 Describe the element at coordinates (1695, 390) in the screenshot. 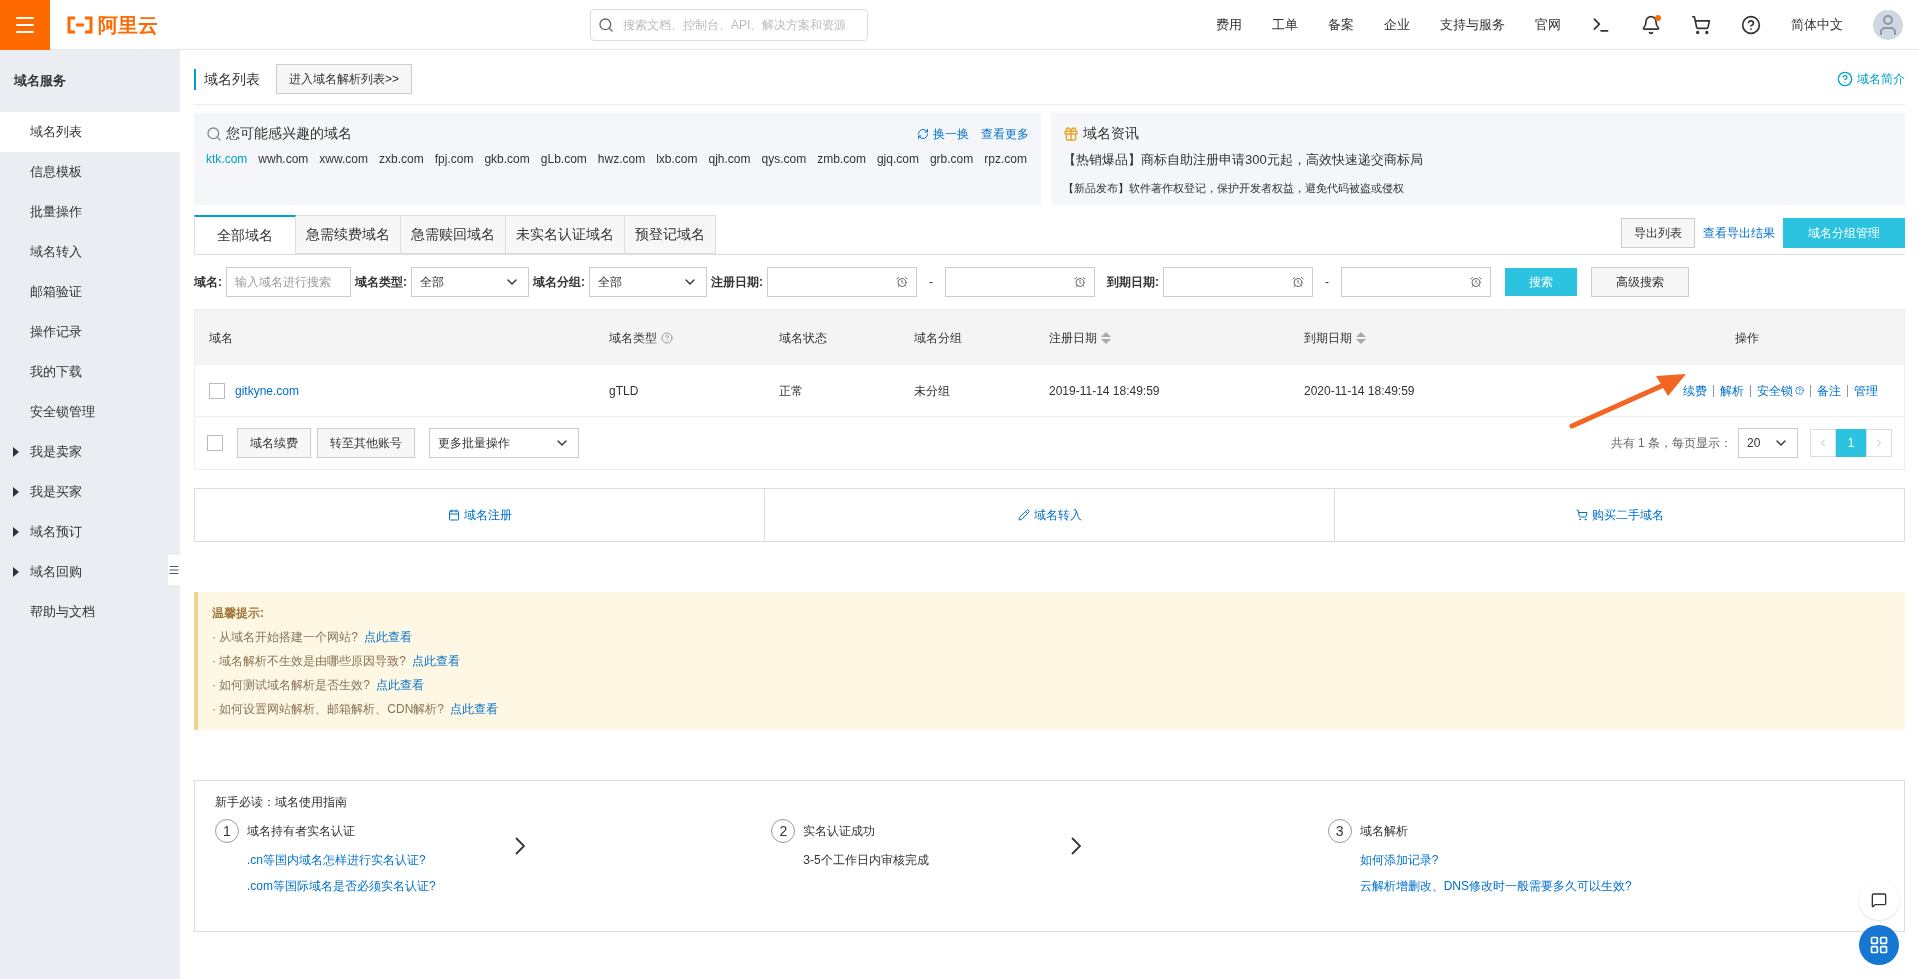

I see `action-link: 续费` at that location.